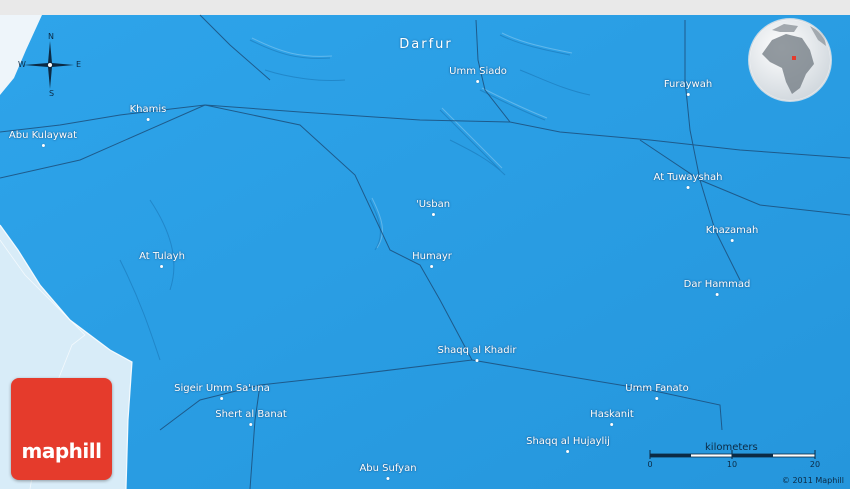 This screenshot has width=850, height=489. Describe the element at coordinates (790, 60) in the screenshot. I see `globe-africa-locator-icon` at that location.